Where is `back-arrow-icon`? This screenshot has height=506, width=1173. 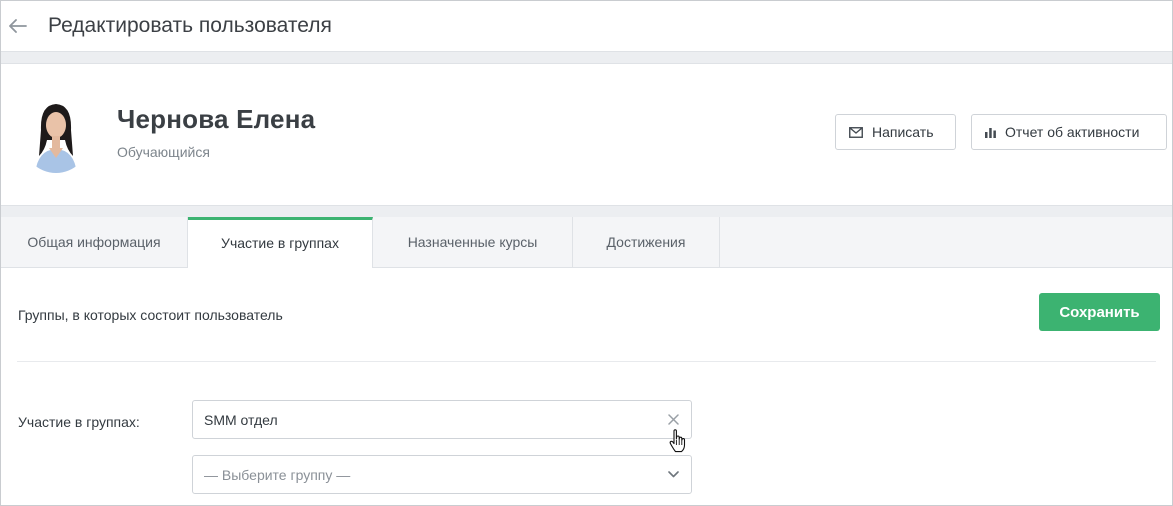
back-arrow-icon is located at coordinates (18, 26).